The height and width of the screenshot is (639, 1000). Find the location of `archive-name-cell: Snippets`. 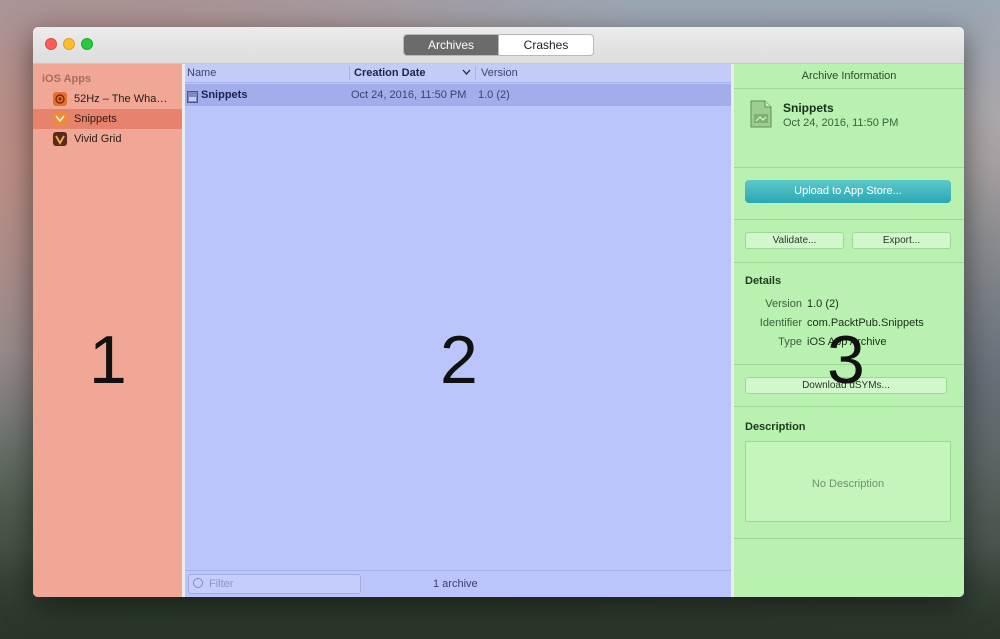

archive-name-cell: Snippets is located at coordinates (224, 95).